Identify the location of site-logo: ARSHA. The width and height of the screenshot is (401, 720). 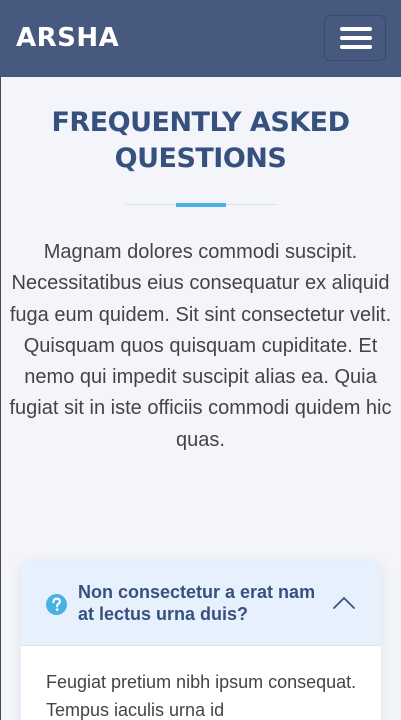
(67, 38).